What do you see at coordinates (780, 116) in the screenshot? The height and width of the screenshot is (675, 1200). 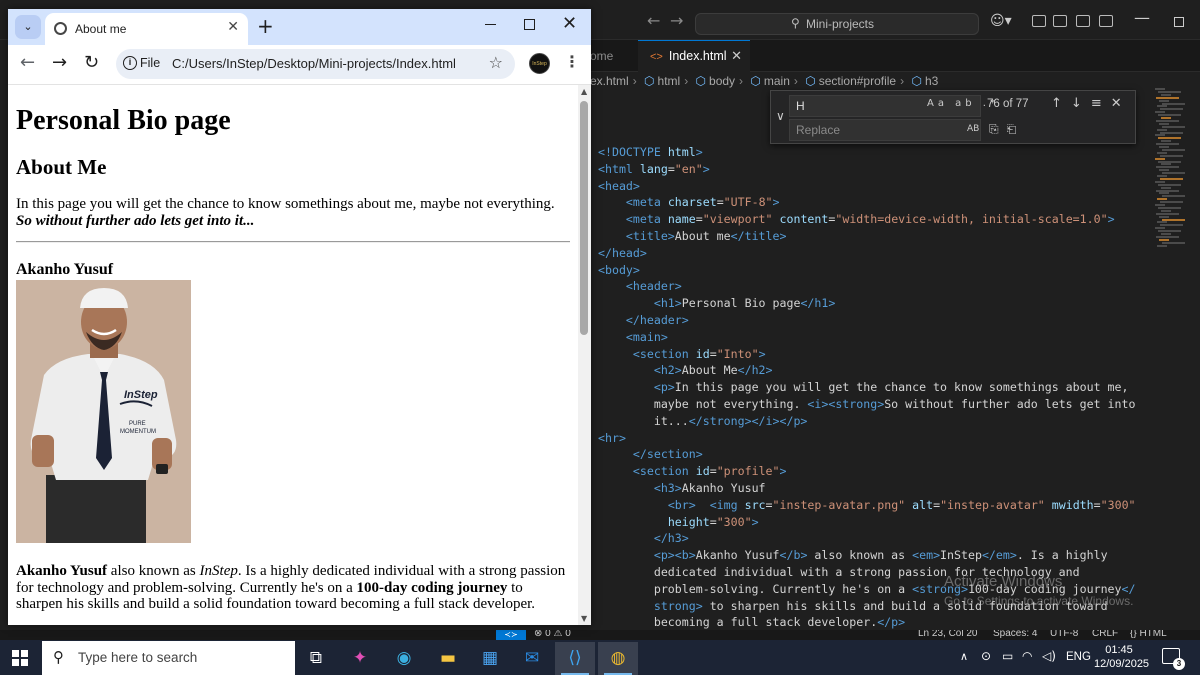 I see `toggle-replace-chevron-icon: ∨` at bounding box center [780, 116].